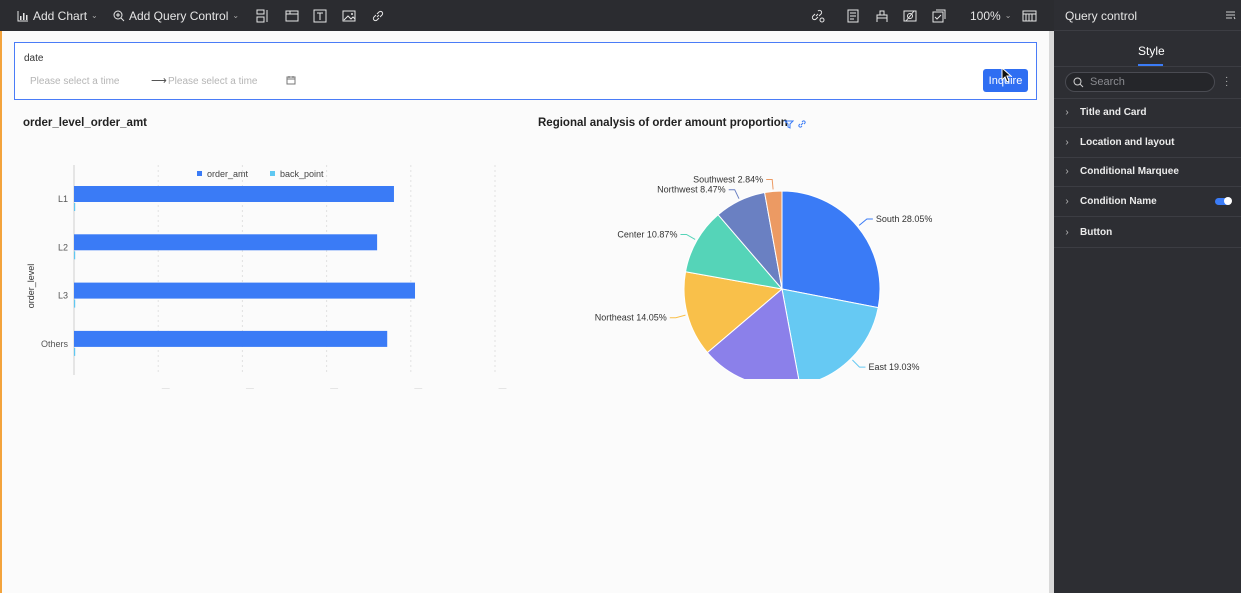 This screenshot has width=1241, height=593. I want to click on y-tick-label: L1, so click(63, 199).